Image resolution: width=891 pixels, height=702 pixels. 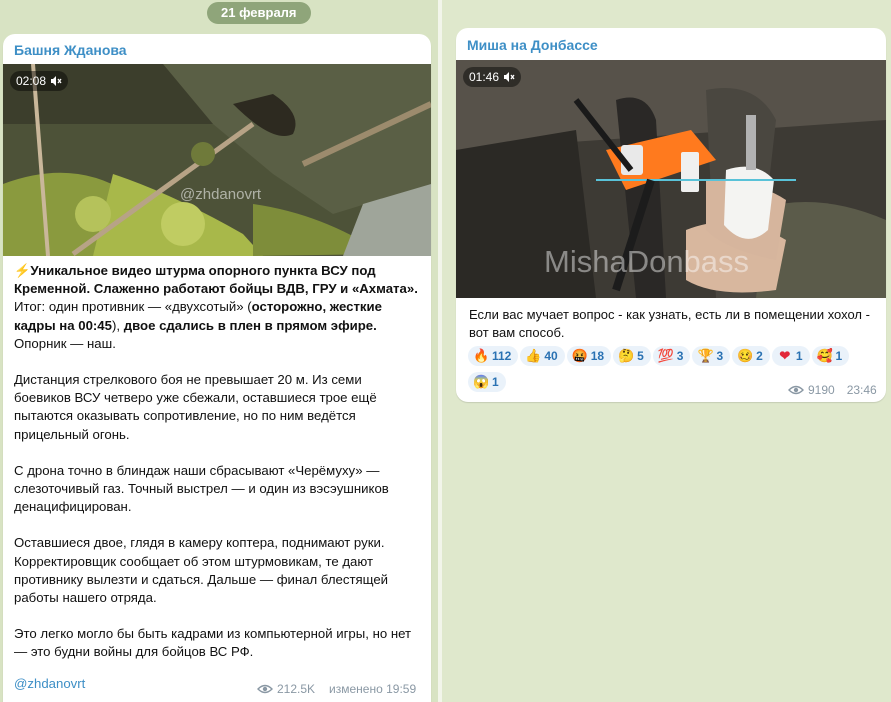 I want to click on reaction-chip: 👍 40, so click(x=542, y=356).